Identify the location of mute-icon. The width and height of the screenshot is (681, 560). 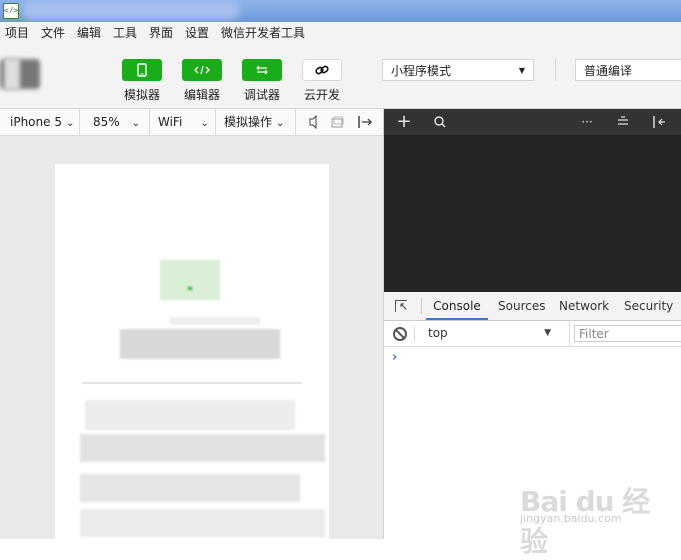
(314, 122).